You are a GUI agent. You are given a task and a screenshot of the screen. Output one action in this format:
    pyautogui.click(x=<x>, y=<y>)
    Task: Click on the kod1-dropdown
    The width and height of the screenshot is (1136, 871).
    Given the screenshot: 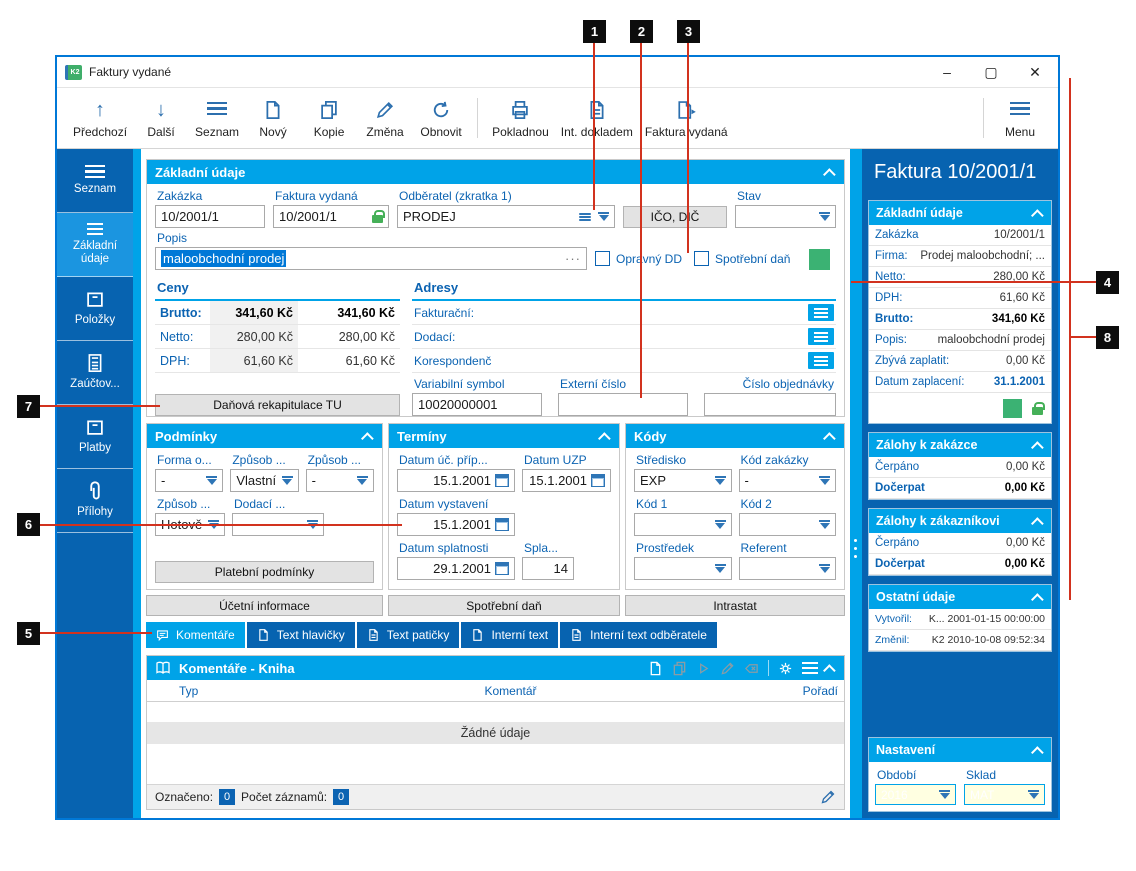 What is the action you would take?
    pyautogui.click(x=683, y=524)
    